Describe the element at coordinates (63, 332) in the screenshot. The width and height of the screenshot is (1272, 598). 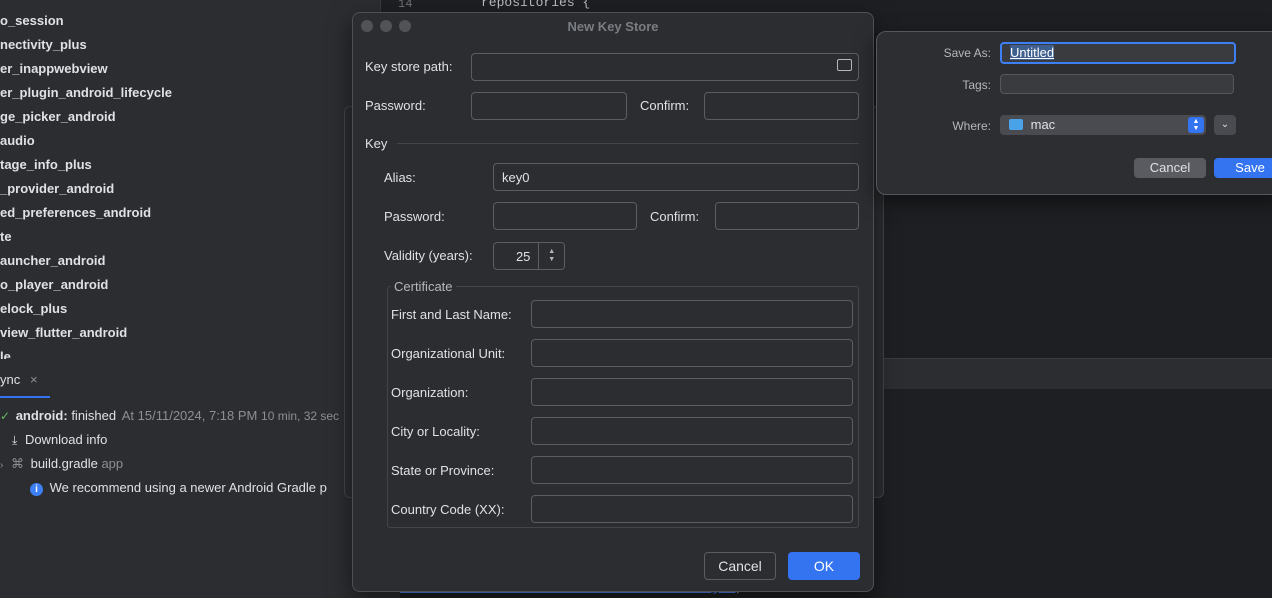
I see `tree-item: view_flutter_android` at that location.